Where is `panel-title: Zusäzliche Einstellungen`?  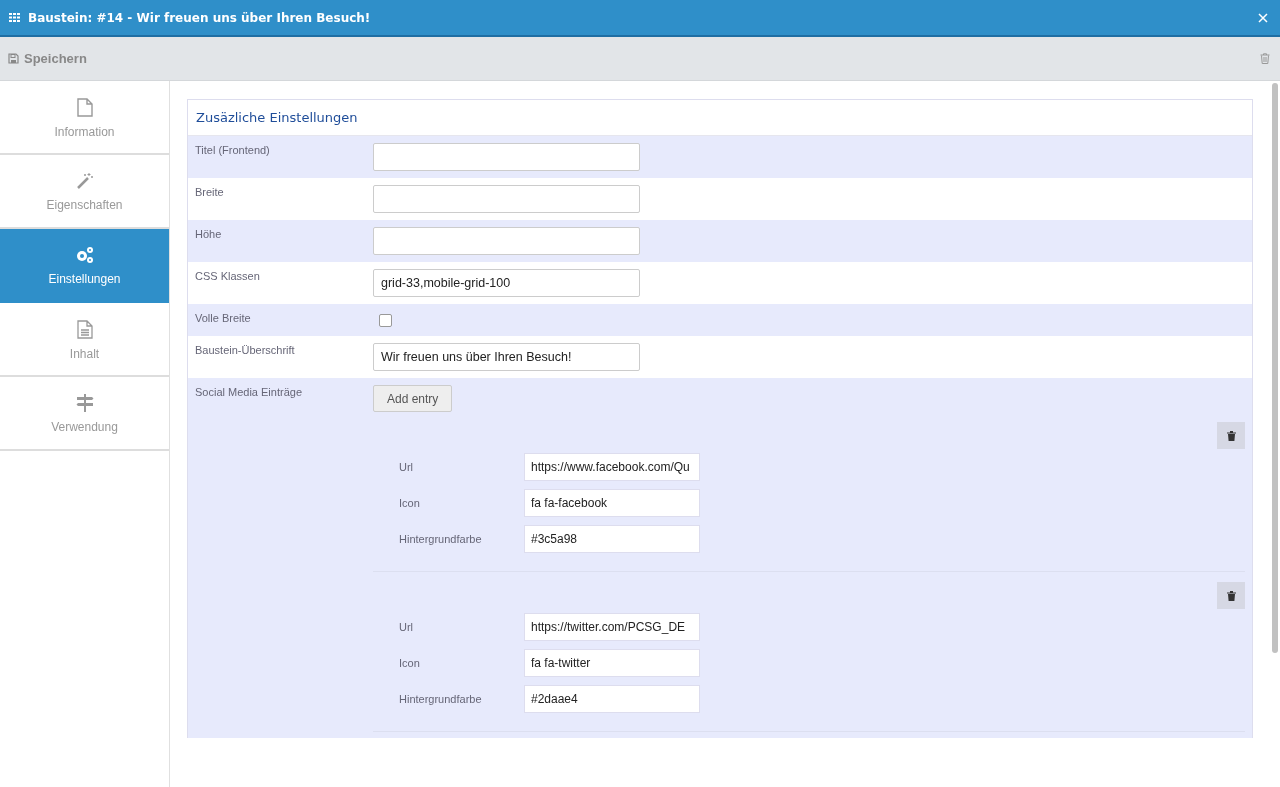
panel-title: Zusäzliche Einstellungen is located at coordinates (277, 117).